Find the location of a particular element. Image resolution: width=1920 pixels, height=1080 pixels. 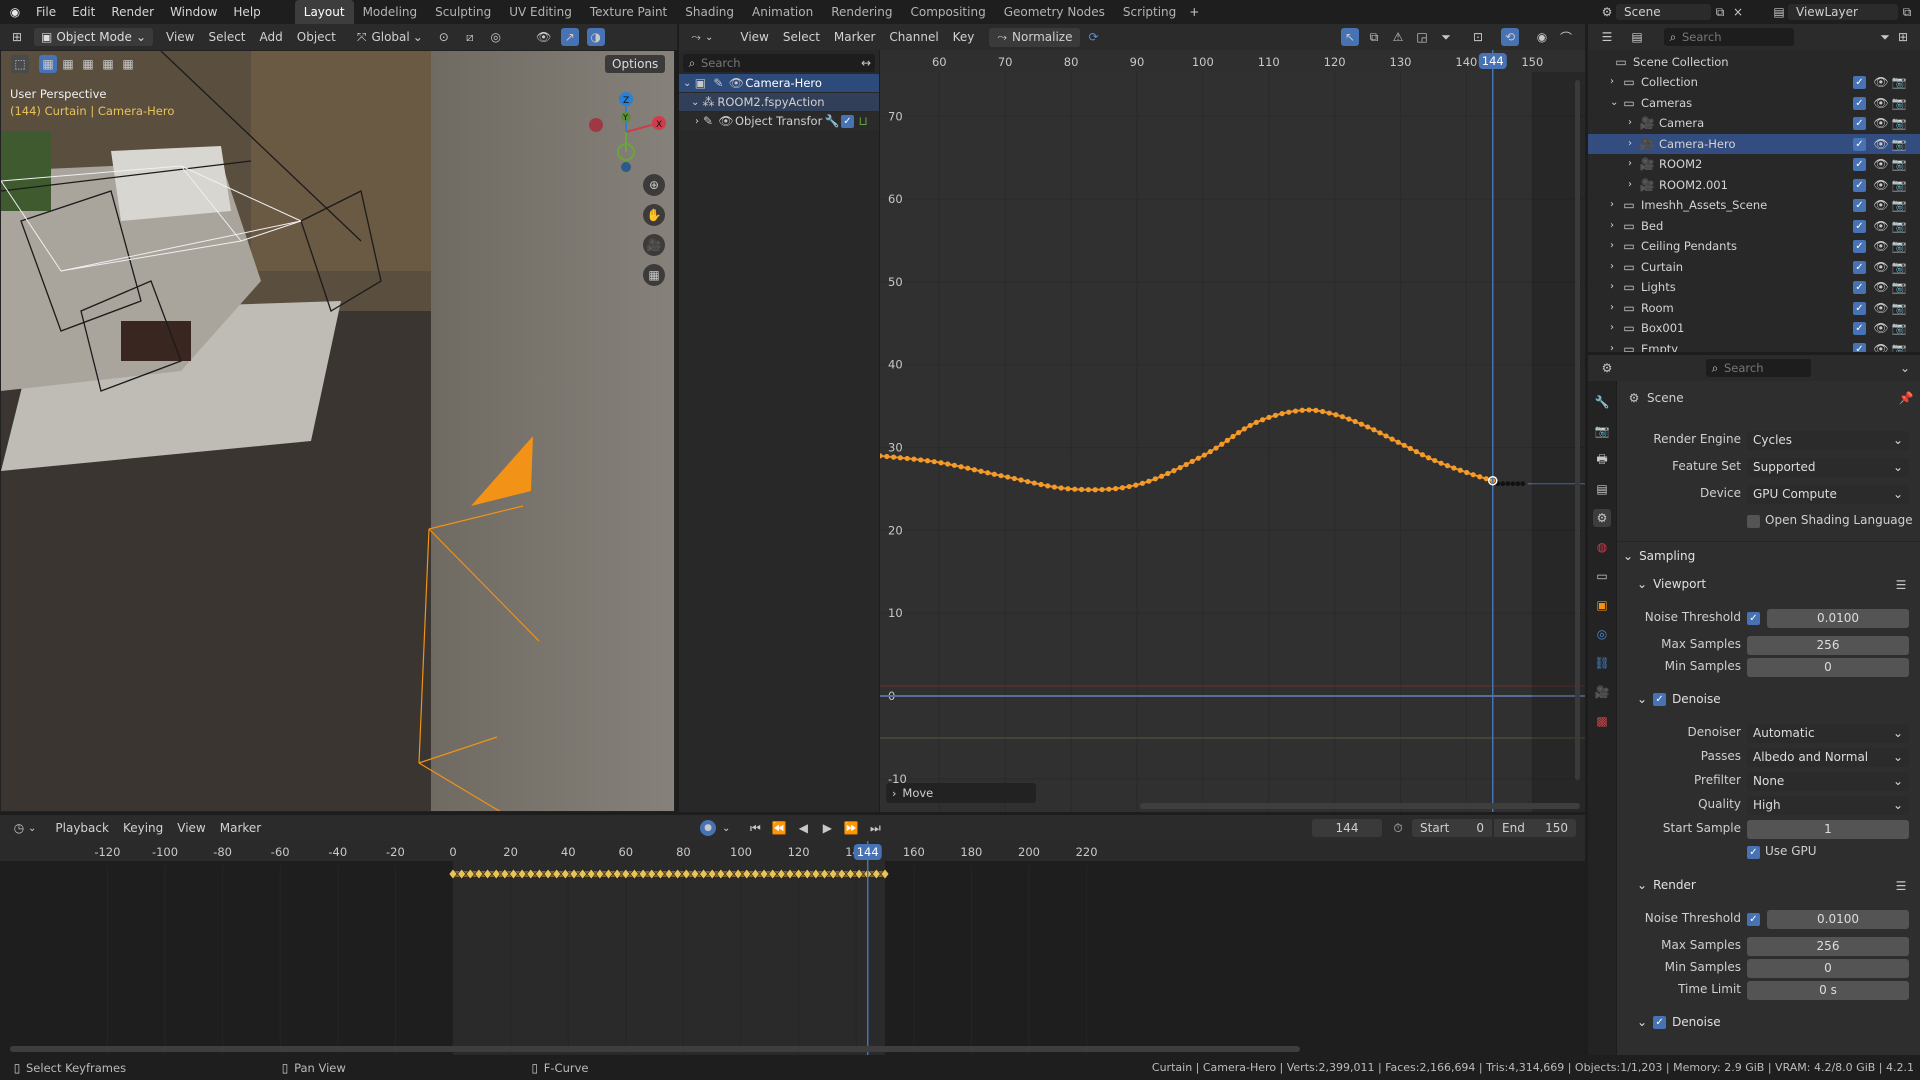

graph-menu-view: View is located at coordinates (754, 37).